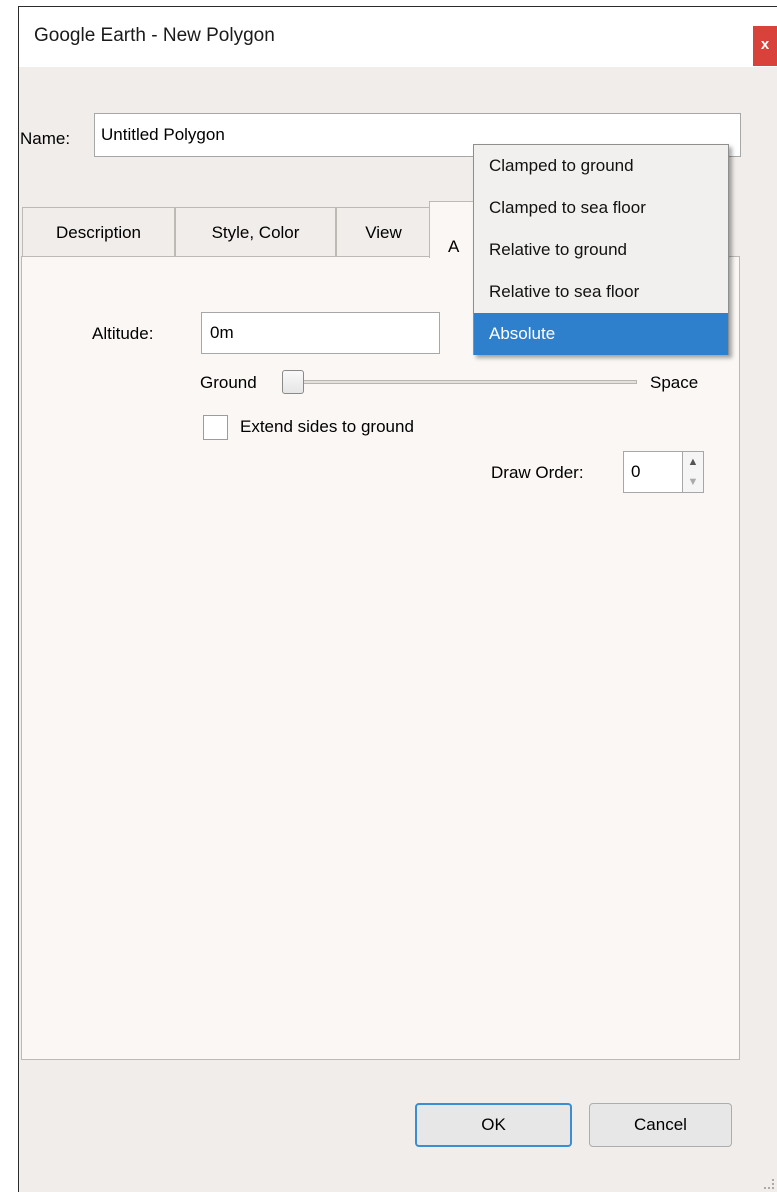 This screenshot has height=1192, width=777. I want to click on extend-sides-checkbox, so click(215, 427).